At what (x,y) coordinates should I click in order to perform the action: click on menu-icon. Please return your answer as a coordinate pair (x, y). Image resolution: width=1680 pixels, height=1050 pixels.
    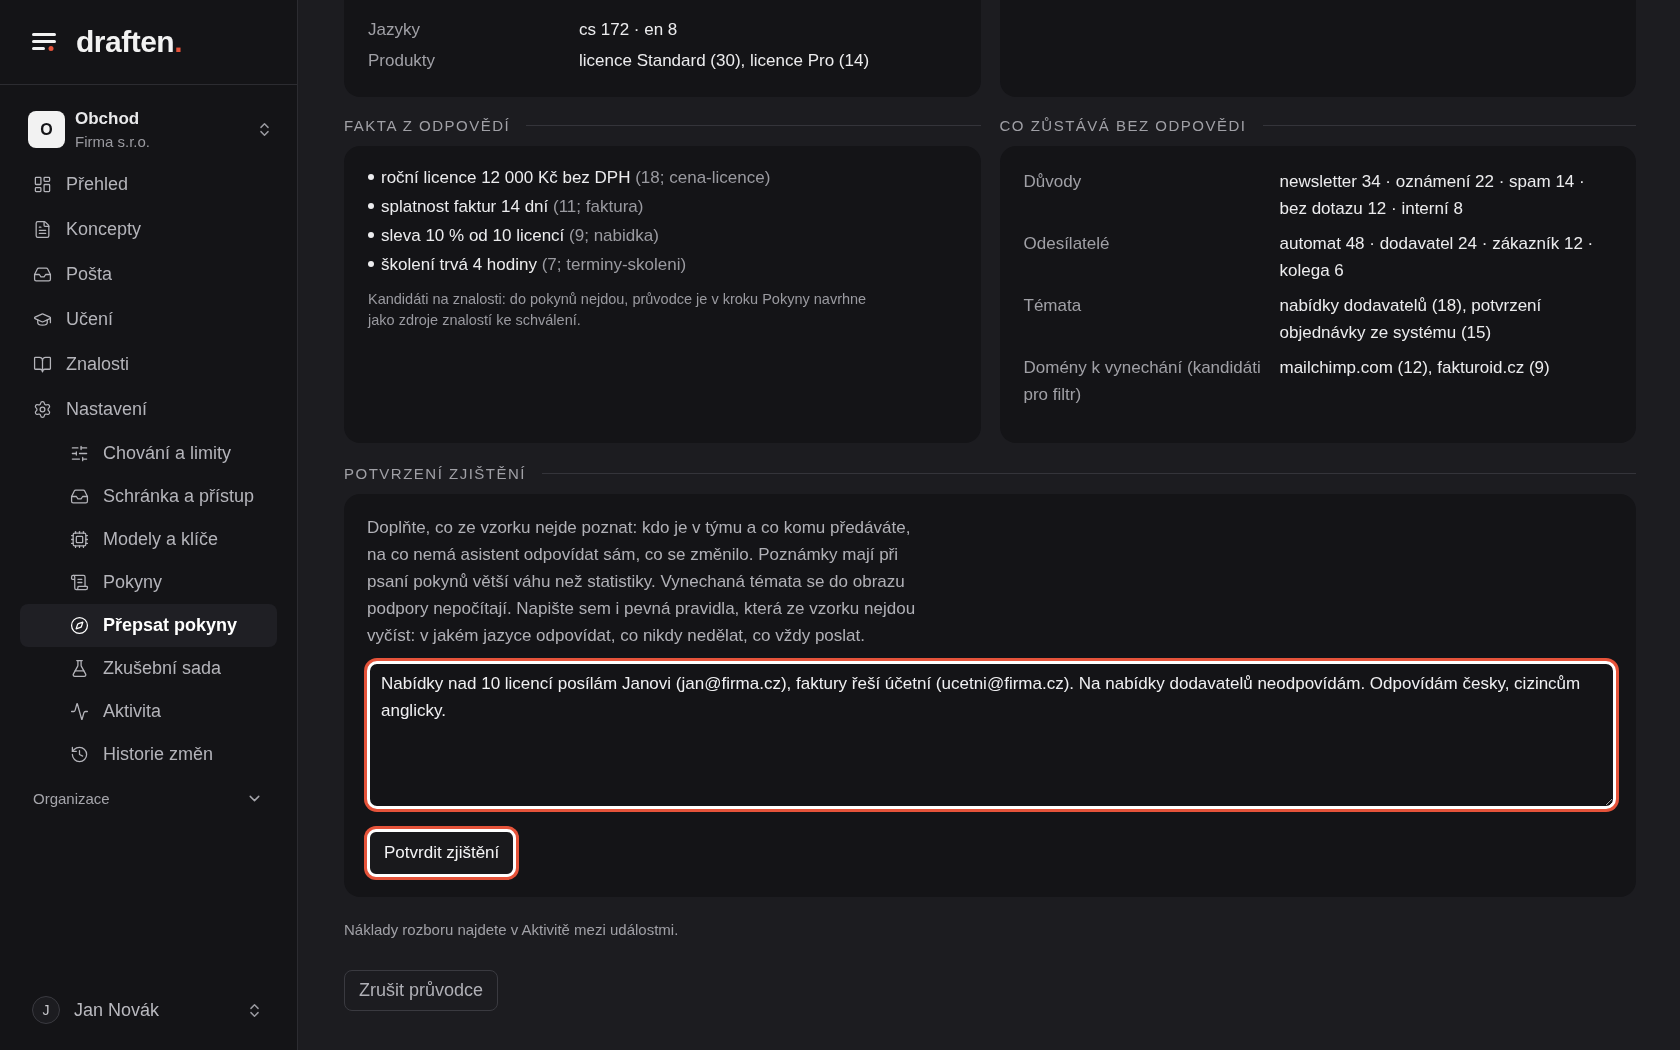
    Looking at the image, I should click on (45, 42).